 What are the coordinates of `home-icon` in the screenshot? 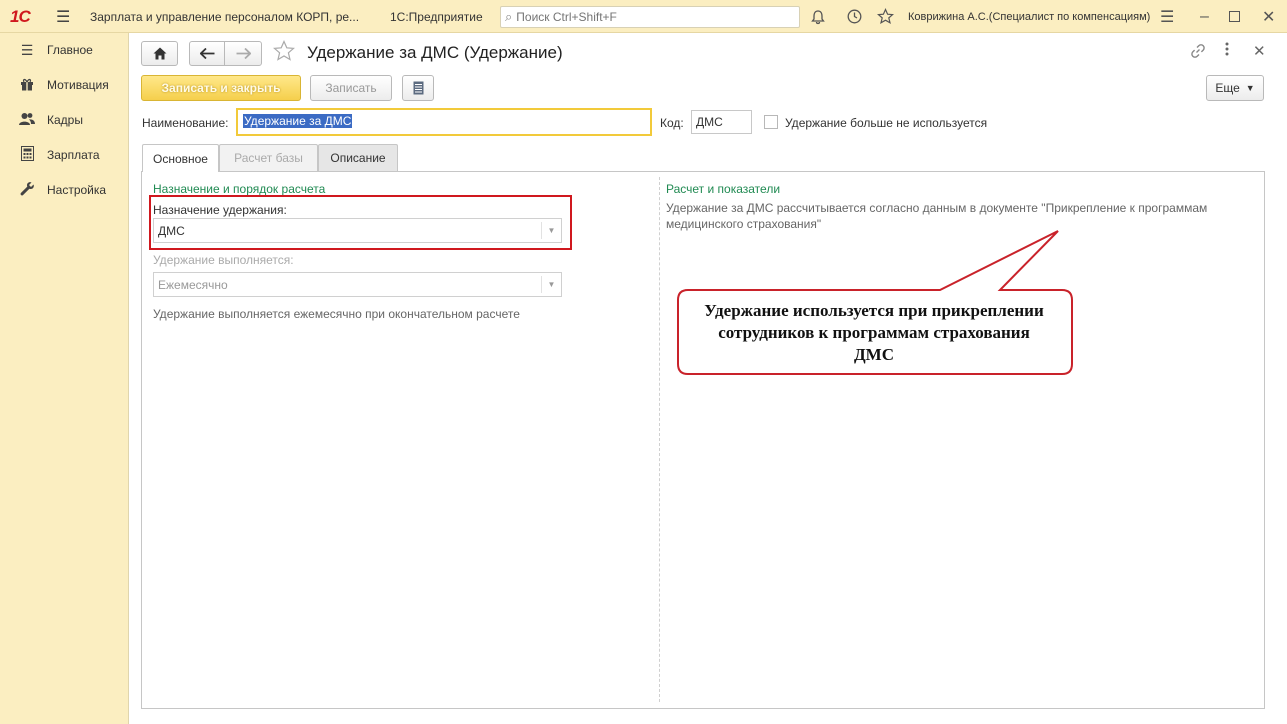 It's located at (159, 53).